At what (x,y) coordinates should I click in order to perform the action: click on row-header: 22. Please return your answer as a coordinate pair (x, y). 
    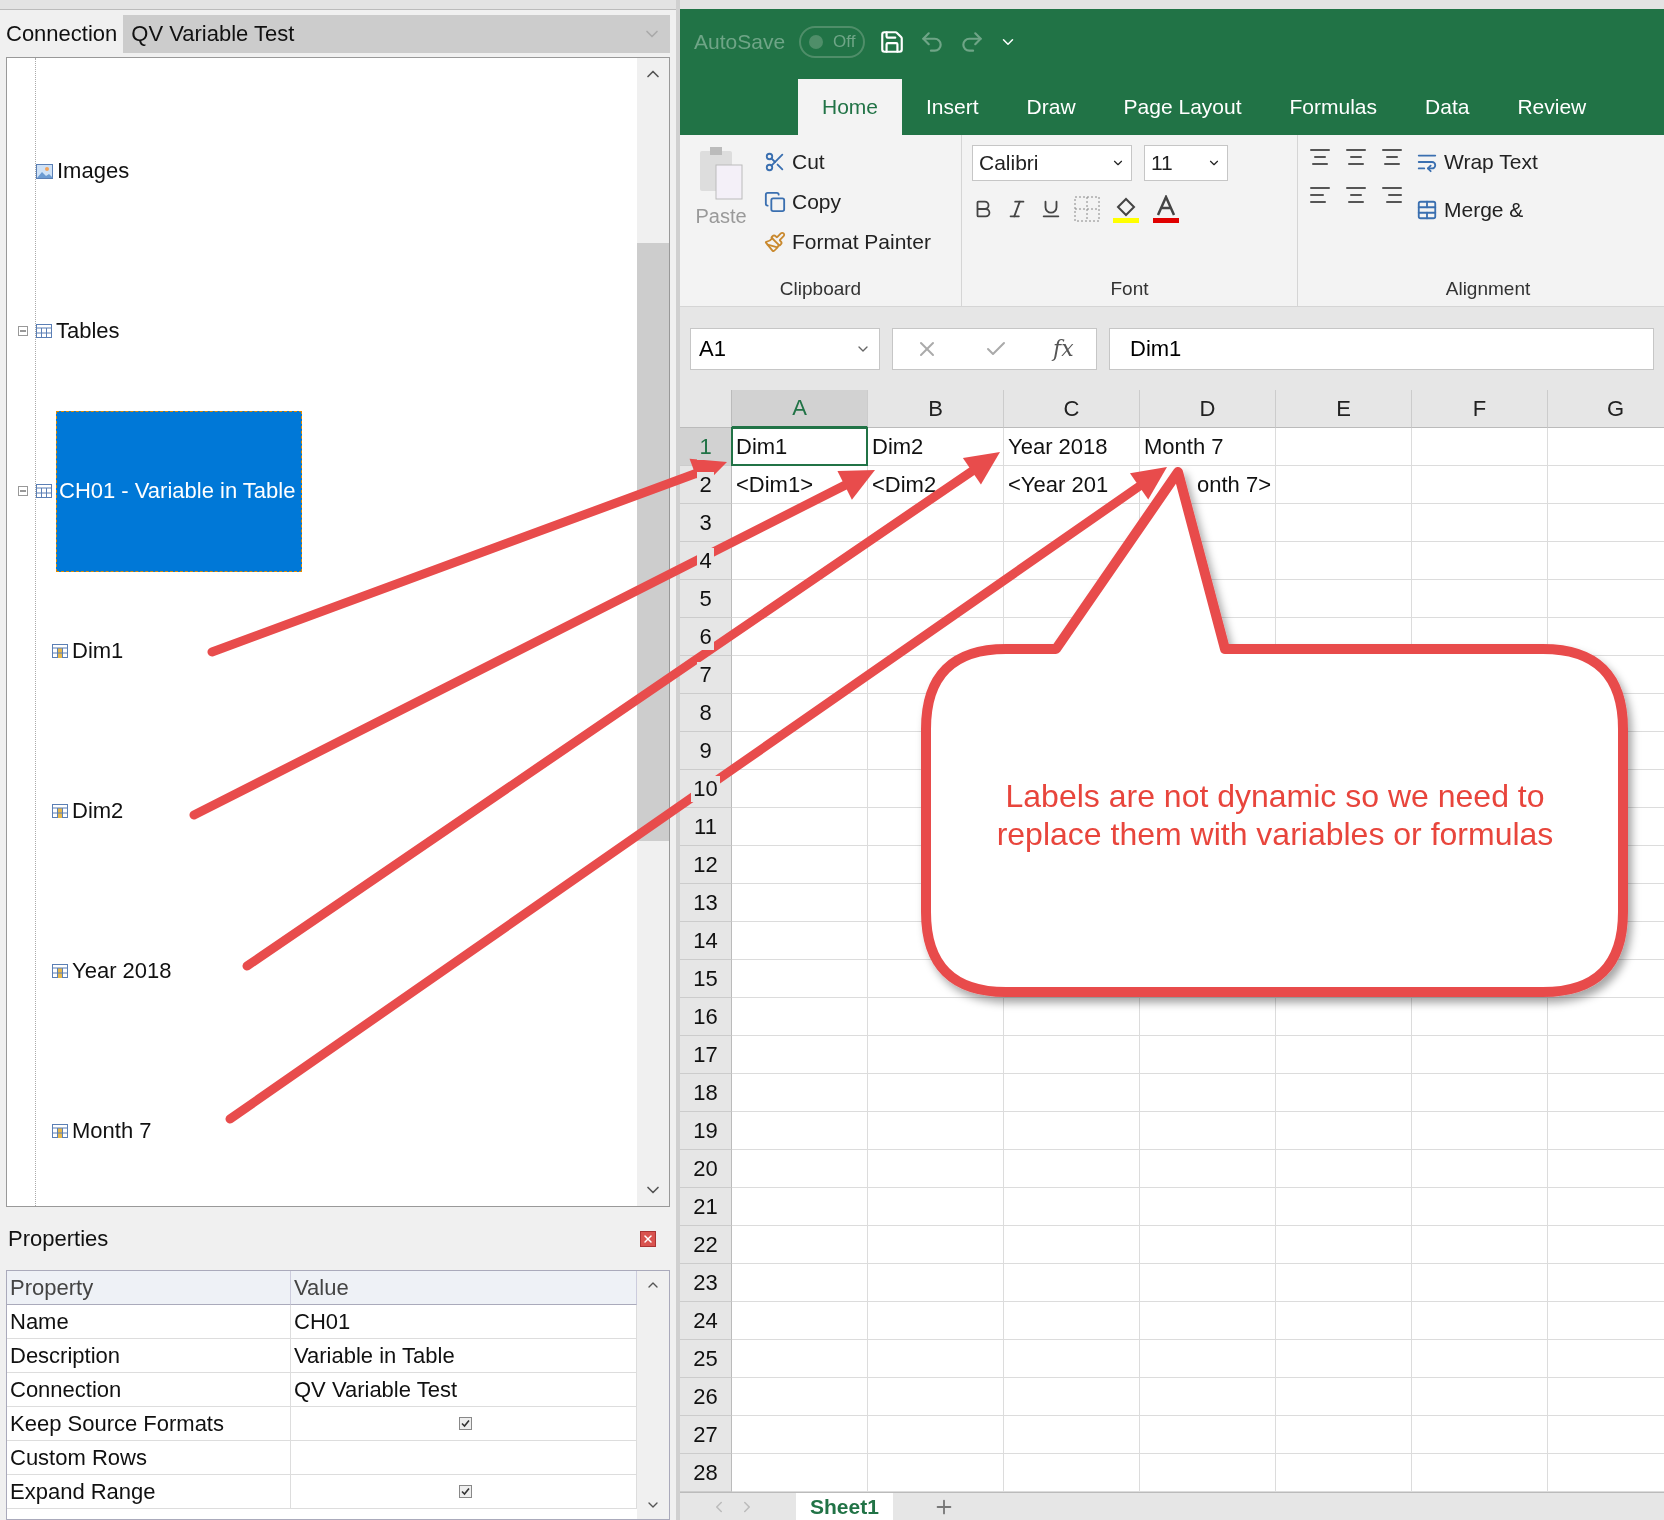
    Looking at the image, I should click on (706, 1245).